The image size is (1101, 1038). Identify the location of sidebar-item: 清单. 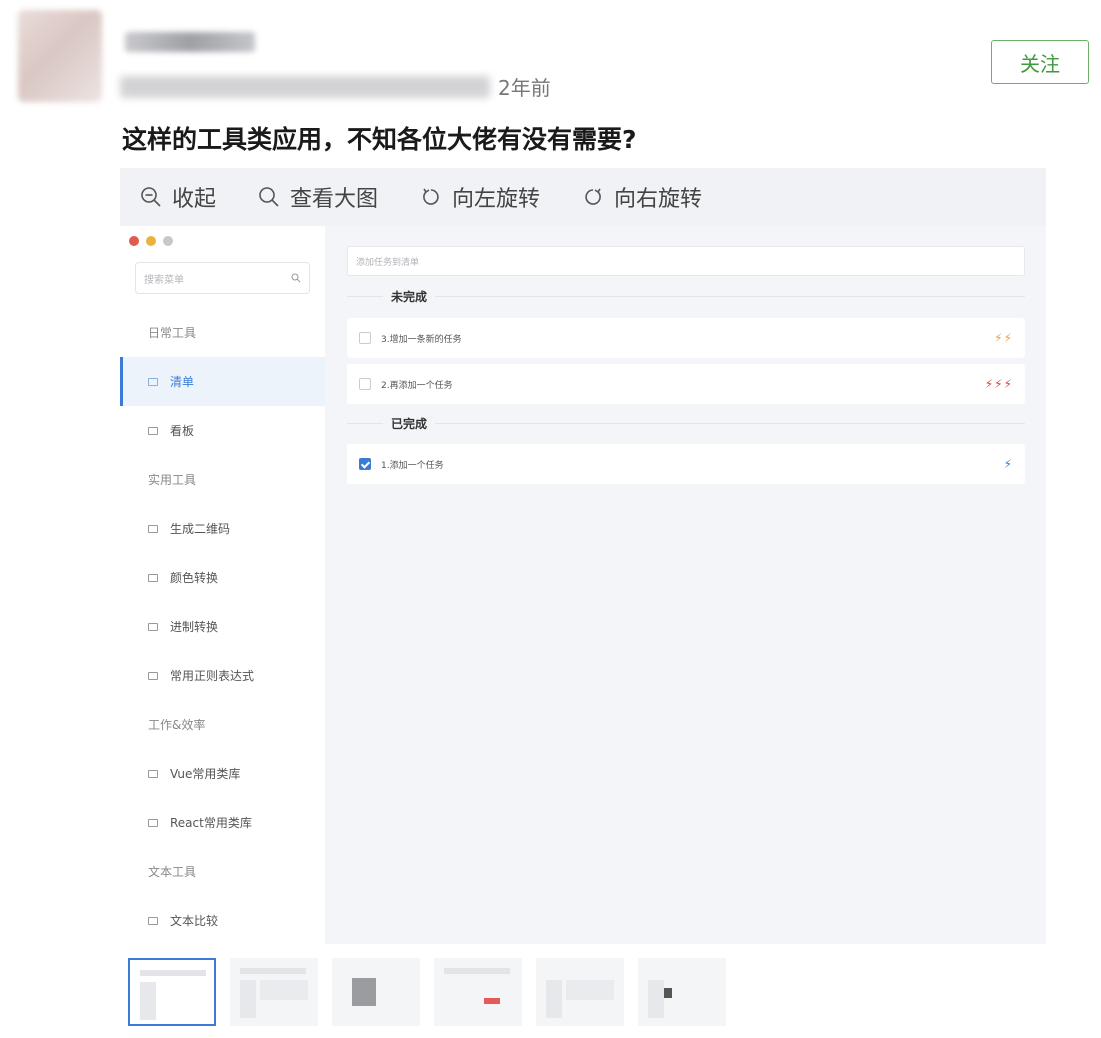
(222, 381).